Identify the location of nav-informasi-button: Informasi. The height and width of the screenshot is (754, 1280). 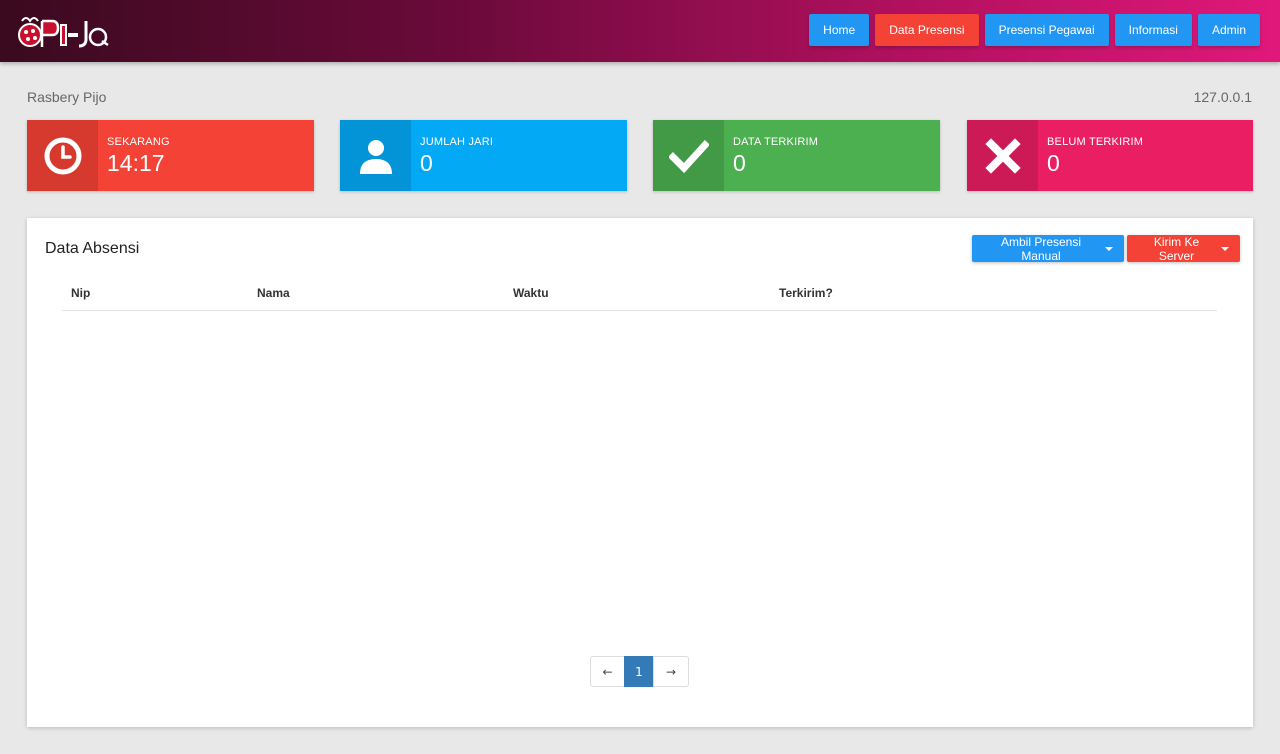
(1153, 30).